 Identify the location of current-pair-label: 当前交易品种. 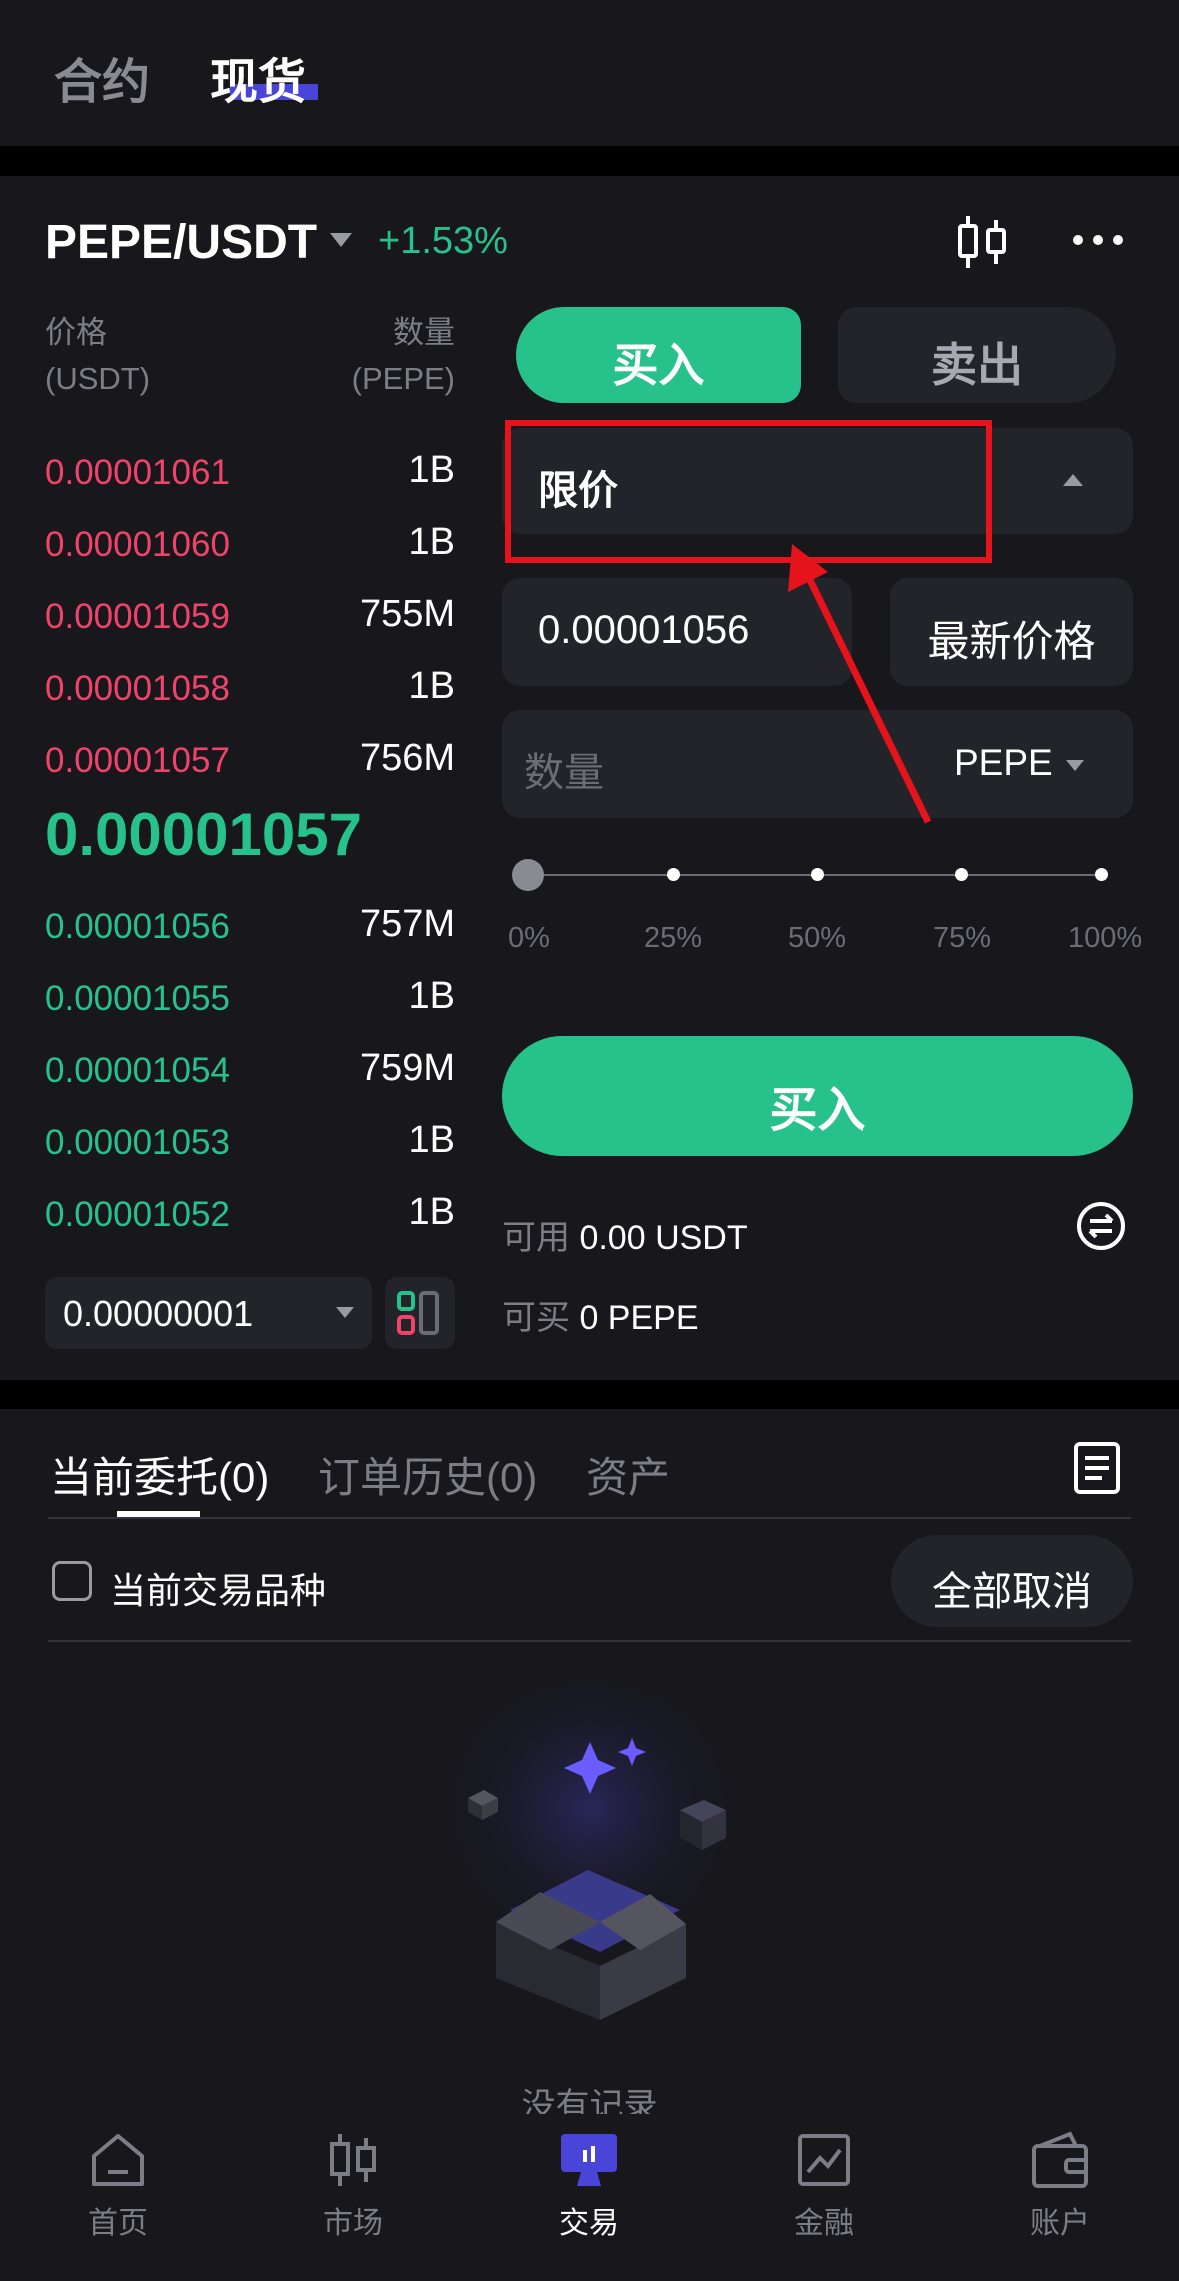
(218, 1590).